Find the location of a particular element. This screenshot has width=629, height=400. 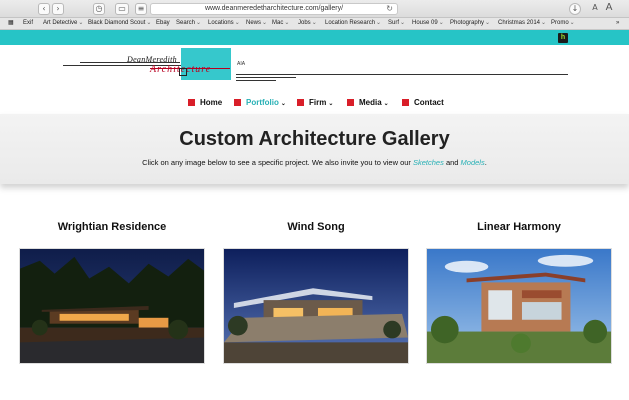

nav-contact: Contact is located at coordinates (423, 103).